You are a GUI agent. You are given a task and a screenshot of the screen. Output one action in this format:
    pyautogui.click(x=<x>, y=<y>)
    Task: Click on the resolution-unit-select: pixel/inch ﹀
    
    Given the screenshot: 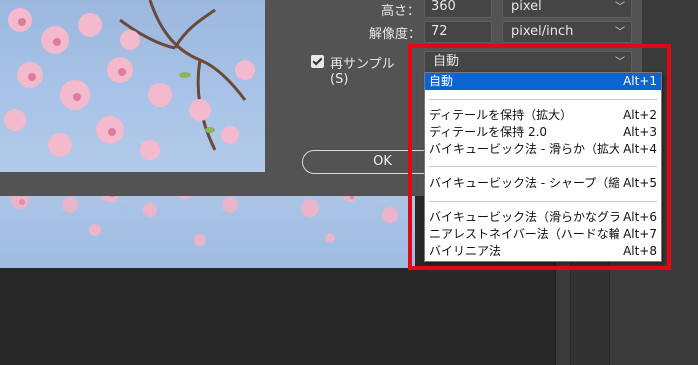 What is the action you would take?
    pyautogui.click(x=567, y=32)
    